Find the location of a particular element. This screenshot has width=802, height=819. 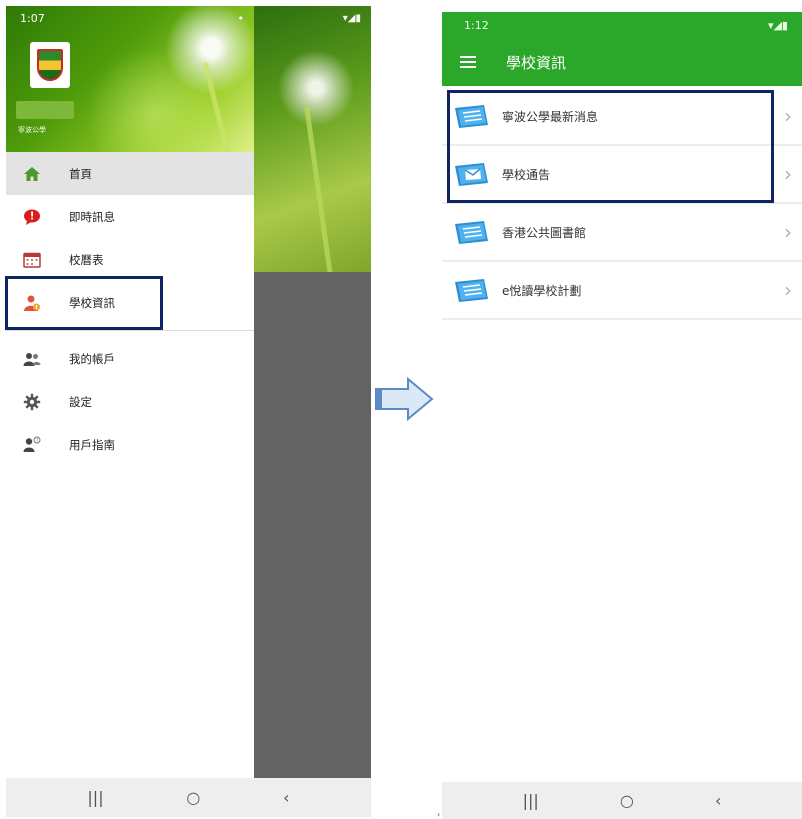

menu-item-my-account: 我的帳戶 is located at coordinates (130, 358).